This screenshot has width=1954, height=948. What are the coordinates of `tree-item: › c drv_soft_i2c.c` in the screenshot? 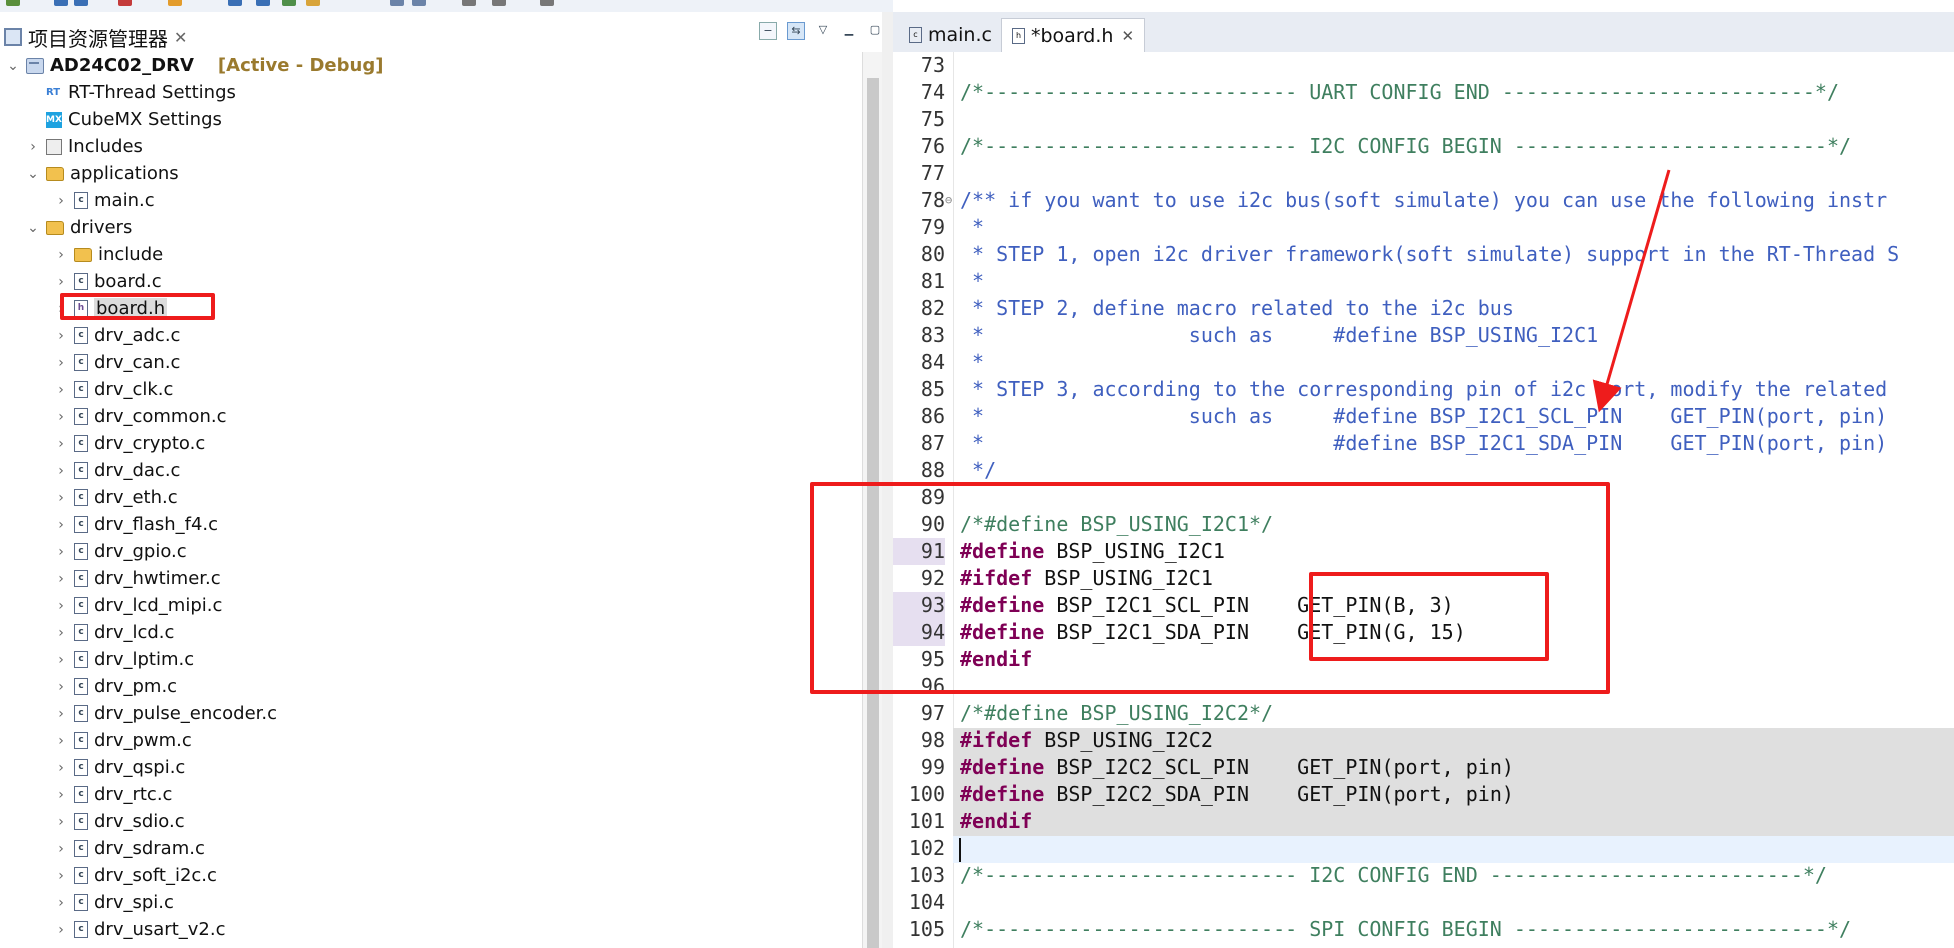 It's located at (135, 875).